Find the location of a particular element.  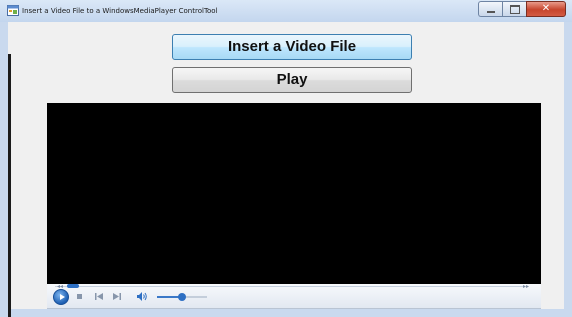

play-button: Play is located at coordinates (292, 80).